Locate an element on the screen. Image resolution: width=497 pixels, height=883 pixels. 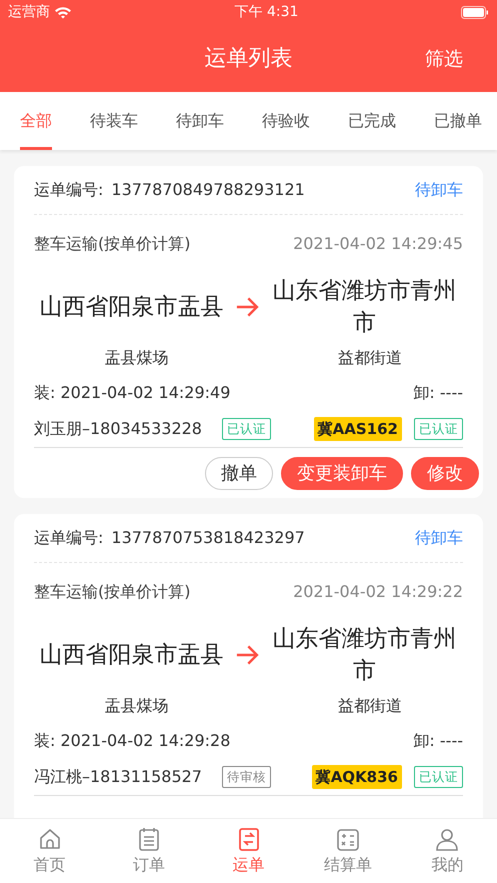
carrier-name: 运营商 is located at coordinates (29, 12).